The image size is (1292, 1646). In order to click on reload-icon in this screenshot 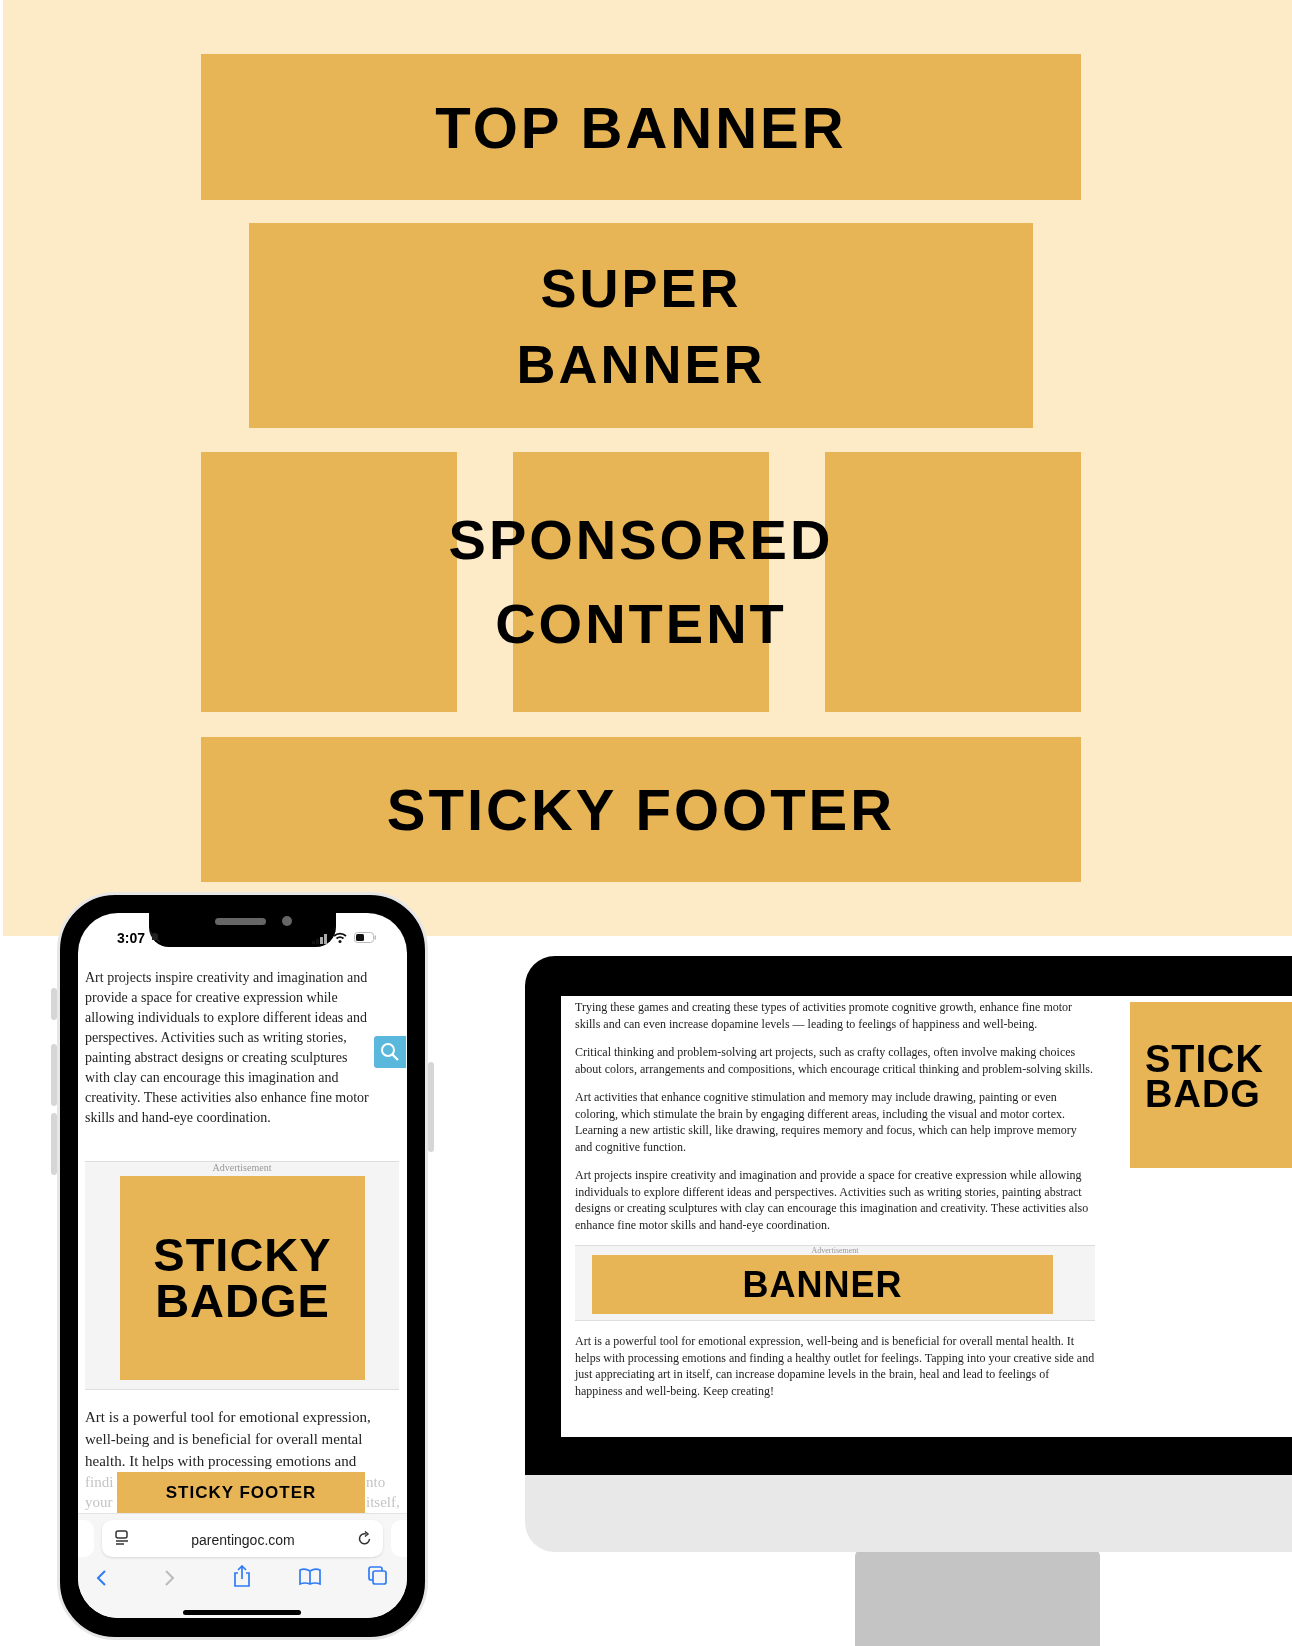, I will do `click(364, 1538)`.